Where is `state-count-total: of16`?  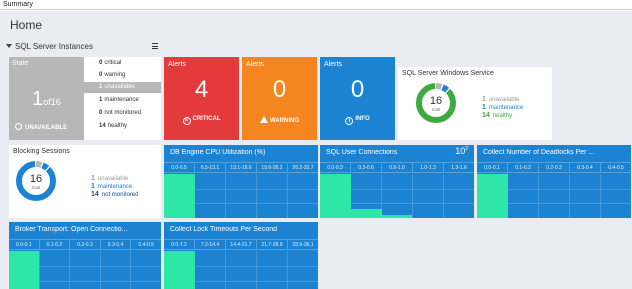 state-count-total: of16 is located at coordinates (52, 102).